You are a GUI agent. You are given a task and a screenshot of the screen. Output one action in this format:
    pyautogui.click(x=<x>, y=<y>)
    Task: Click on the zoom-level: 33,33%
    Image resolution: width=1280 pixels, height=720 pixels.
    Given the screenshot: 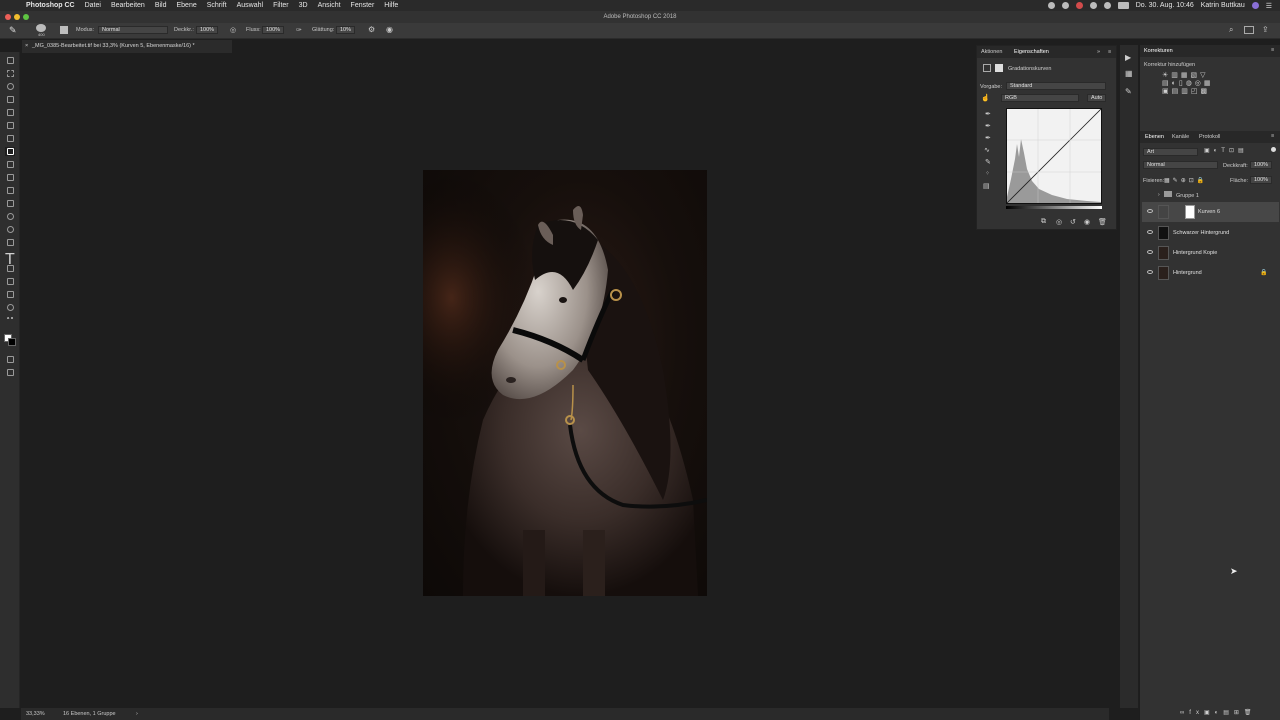 What is the action you would take?
    pyautogui.click(x=35, y=714)
    